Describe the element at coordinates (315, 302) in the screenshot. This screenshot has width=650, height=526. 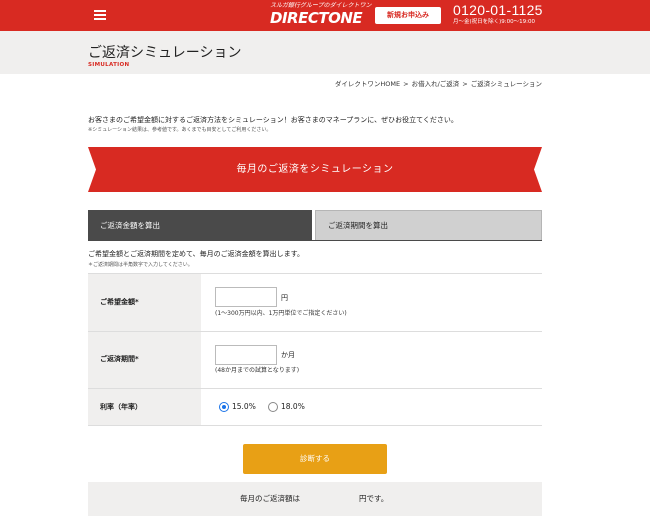
I see `amount-row: ご希望金額* 円 (1〜300万円以内、1万円単位でご指定ください)` at that location.